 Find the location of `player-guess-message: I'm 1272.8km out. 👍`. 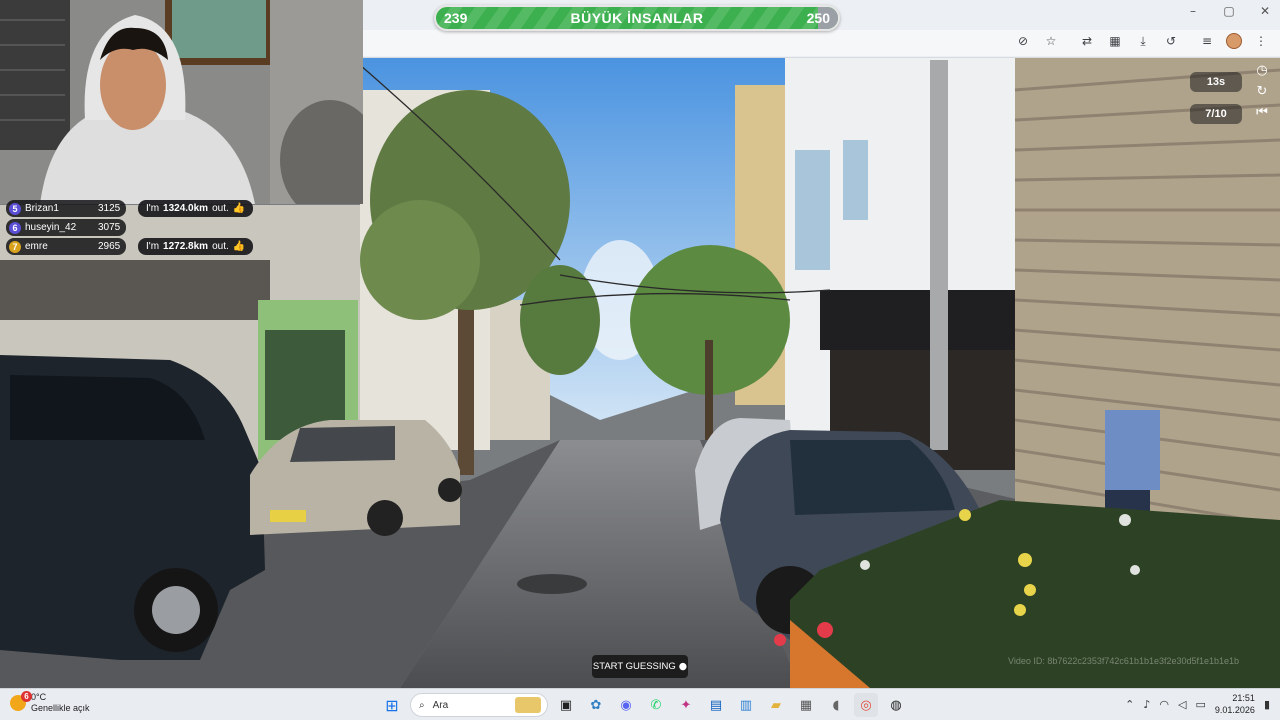

player-guess-message: I'm 1272.8km out. 👍 is located at coordinates (196, 246).